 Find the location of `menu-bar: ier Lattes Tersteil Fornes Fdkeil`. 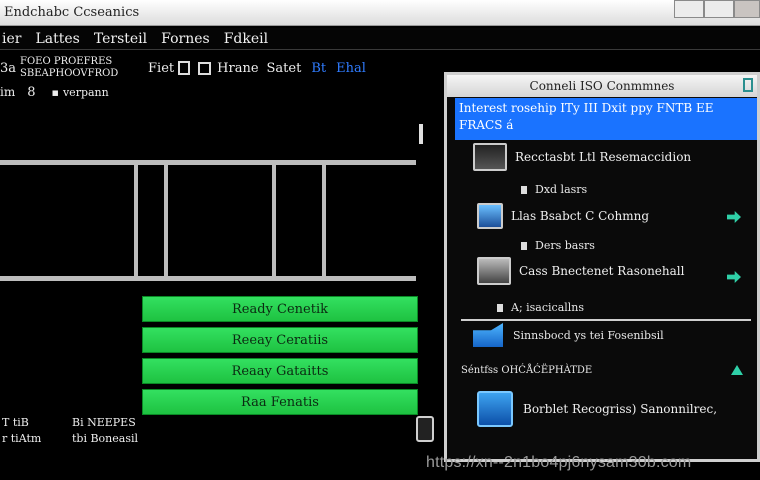

menu-bar: ier Lattes Tersteil Fornes Fdkeil is located at coordinates (380, 39).